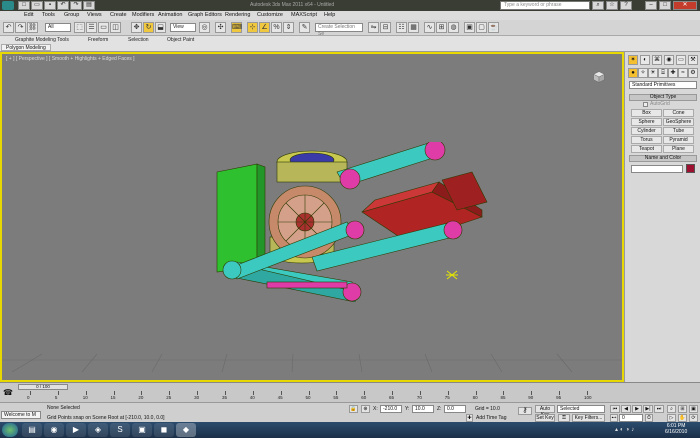 The image size is (700, 438). Describe the element at coordinates (678, 149) in the screenshot. I see `plane-button: Plane` at that location.